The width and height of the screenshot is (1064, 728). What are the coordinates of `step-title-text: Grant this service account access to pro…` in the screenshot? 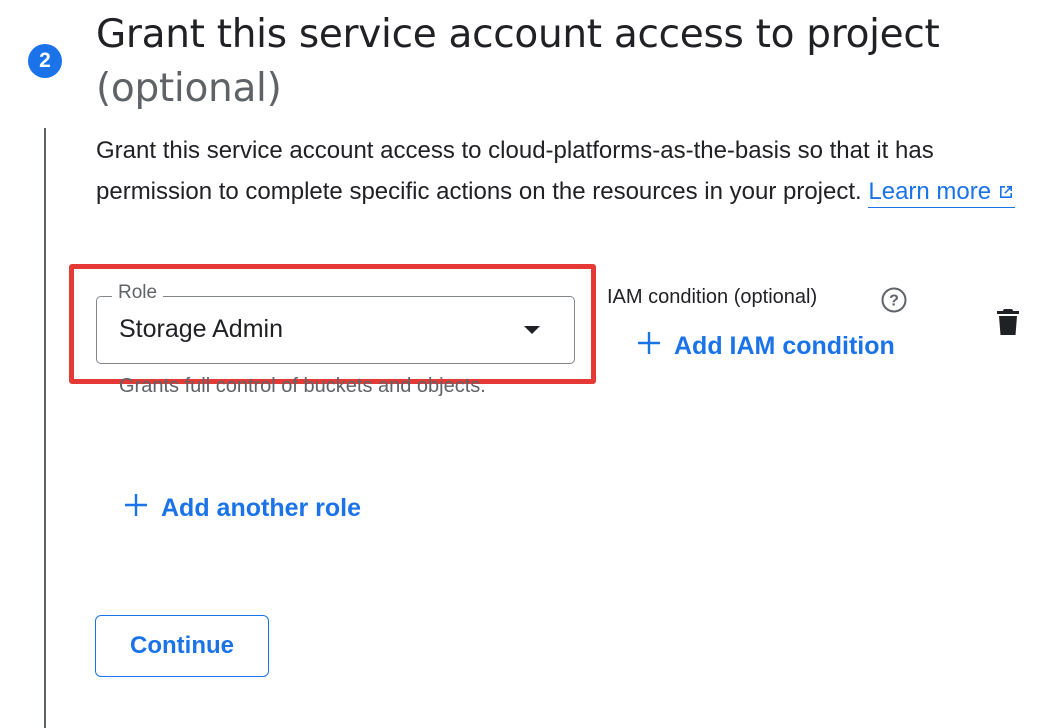 It's located at (518, 34).